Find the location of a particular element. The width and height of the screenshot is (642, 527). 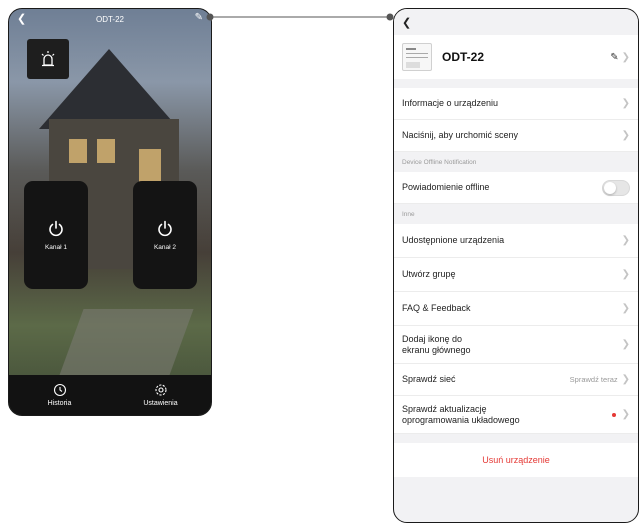

offline-notification-toggle is located at coordinates (616, 187).